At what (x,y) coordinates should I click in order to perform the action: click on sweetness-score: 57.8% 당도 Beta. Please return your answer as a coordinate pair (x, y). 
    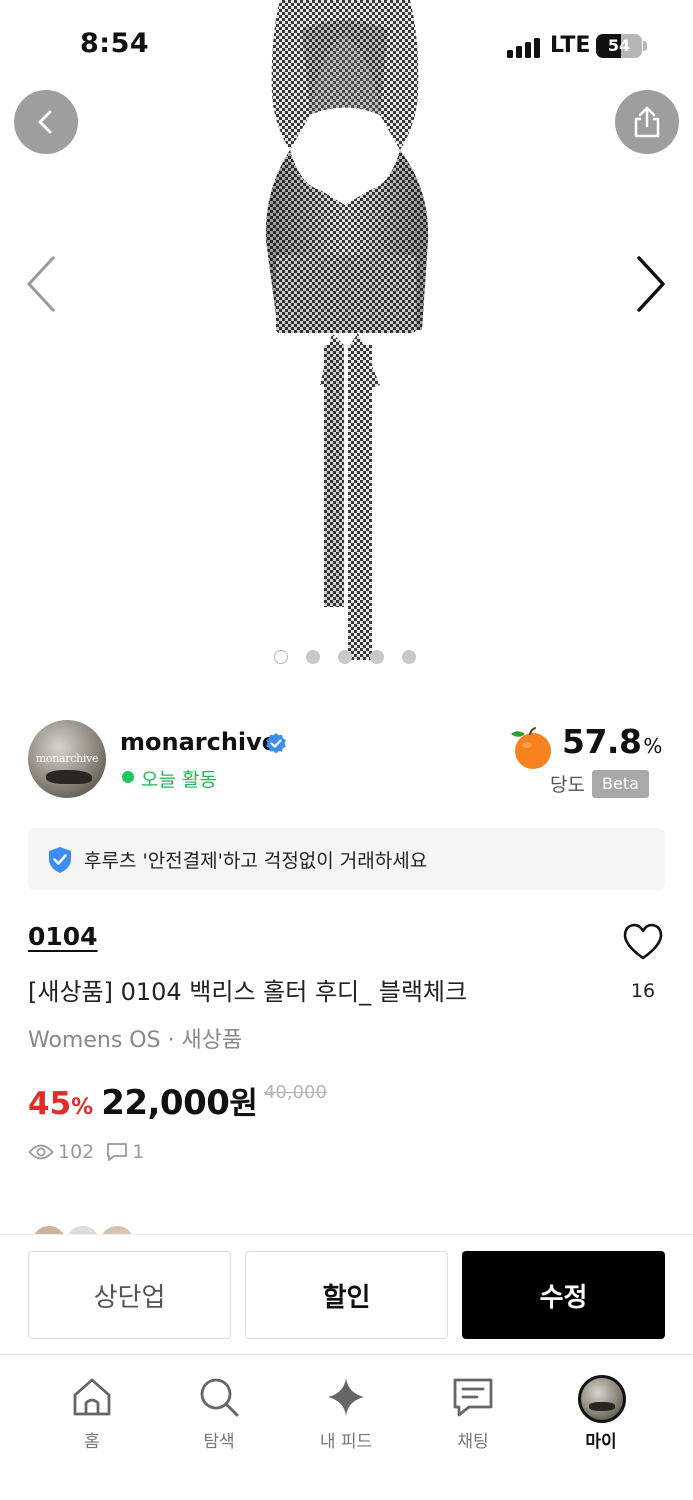
    Looking at the image, I should click on (588, 765).